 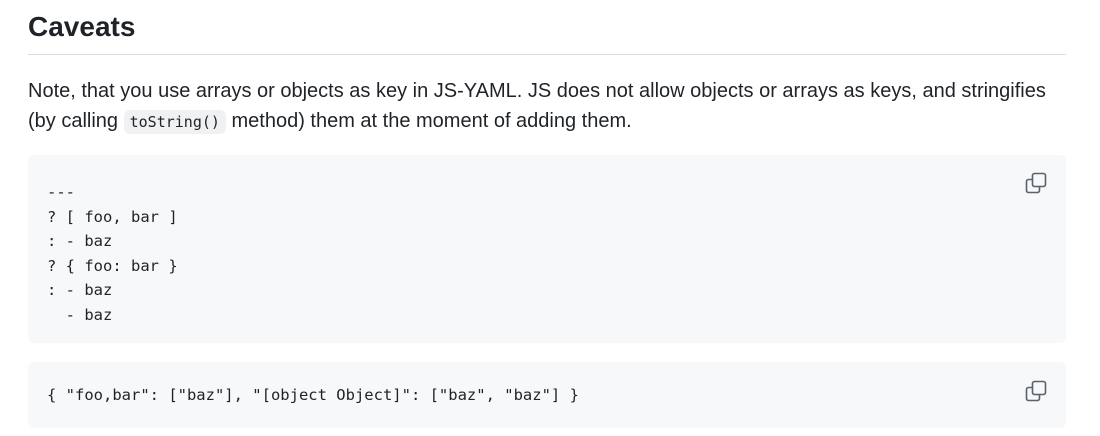 What do you see at coordinates (112, 265) in the screenshot?
I see `code-line: ? { foo: bar }` at bounding box center [112, 265].